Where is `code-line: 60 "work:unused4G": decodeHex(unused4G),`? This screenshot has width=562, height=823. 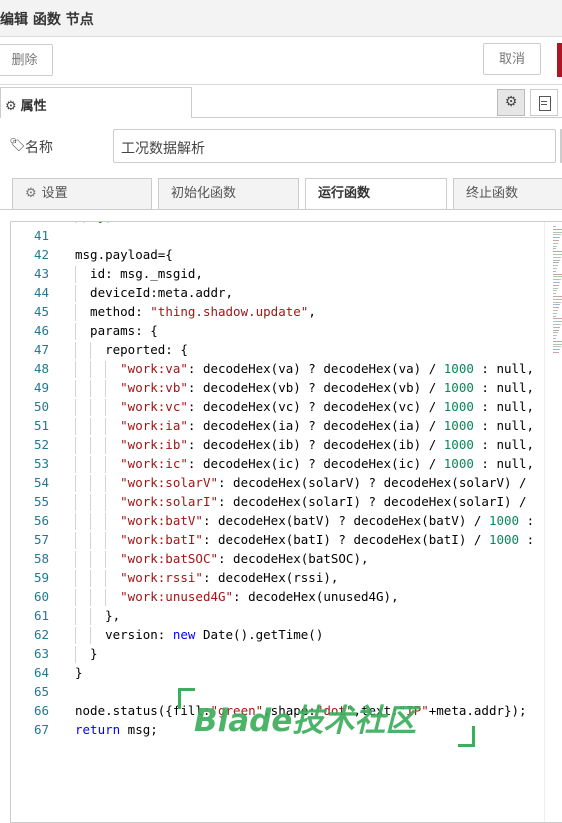
code-line: 60 "work:unused4G": decodeHex(unused4G), is located at coordinates (278, 596).